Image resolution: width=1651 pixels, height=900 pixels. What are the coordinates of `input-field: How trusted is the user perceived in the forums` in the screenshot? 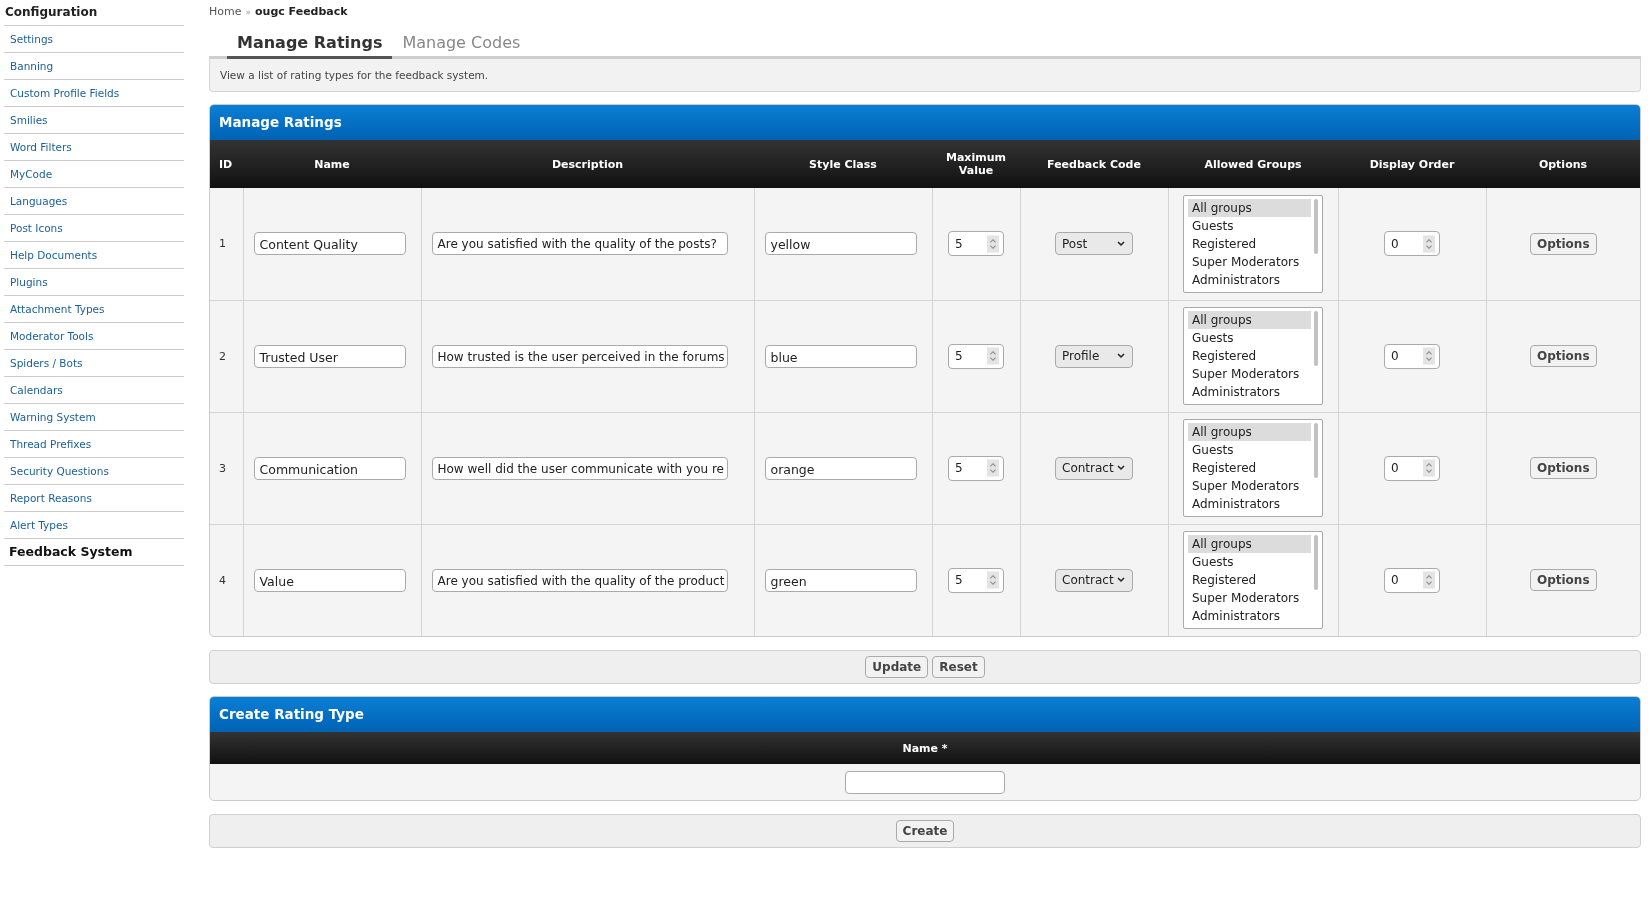 It's located at (579, 356).